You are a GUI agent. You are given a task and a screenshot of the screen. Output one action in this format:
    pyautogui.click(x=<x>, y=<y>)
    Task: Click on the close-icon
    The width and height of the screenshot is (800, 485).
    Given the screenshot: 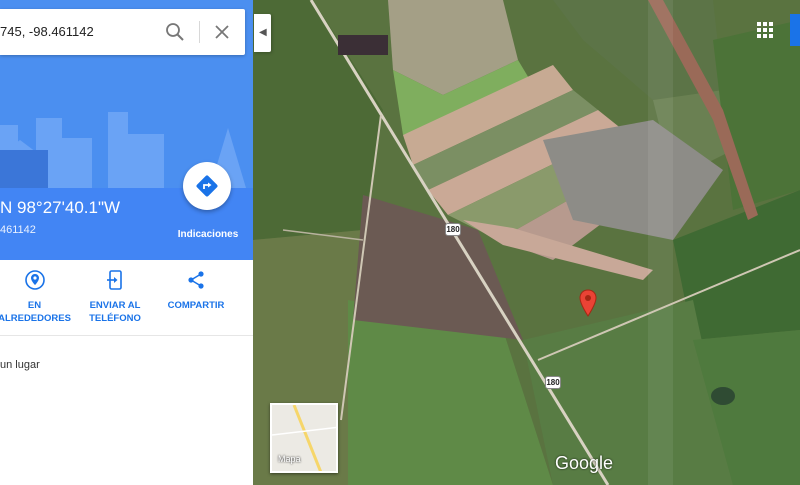 What is the action you would take?
    pyautogui.click(x=222, y=32)
    